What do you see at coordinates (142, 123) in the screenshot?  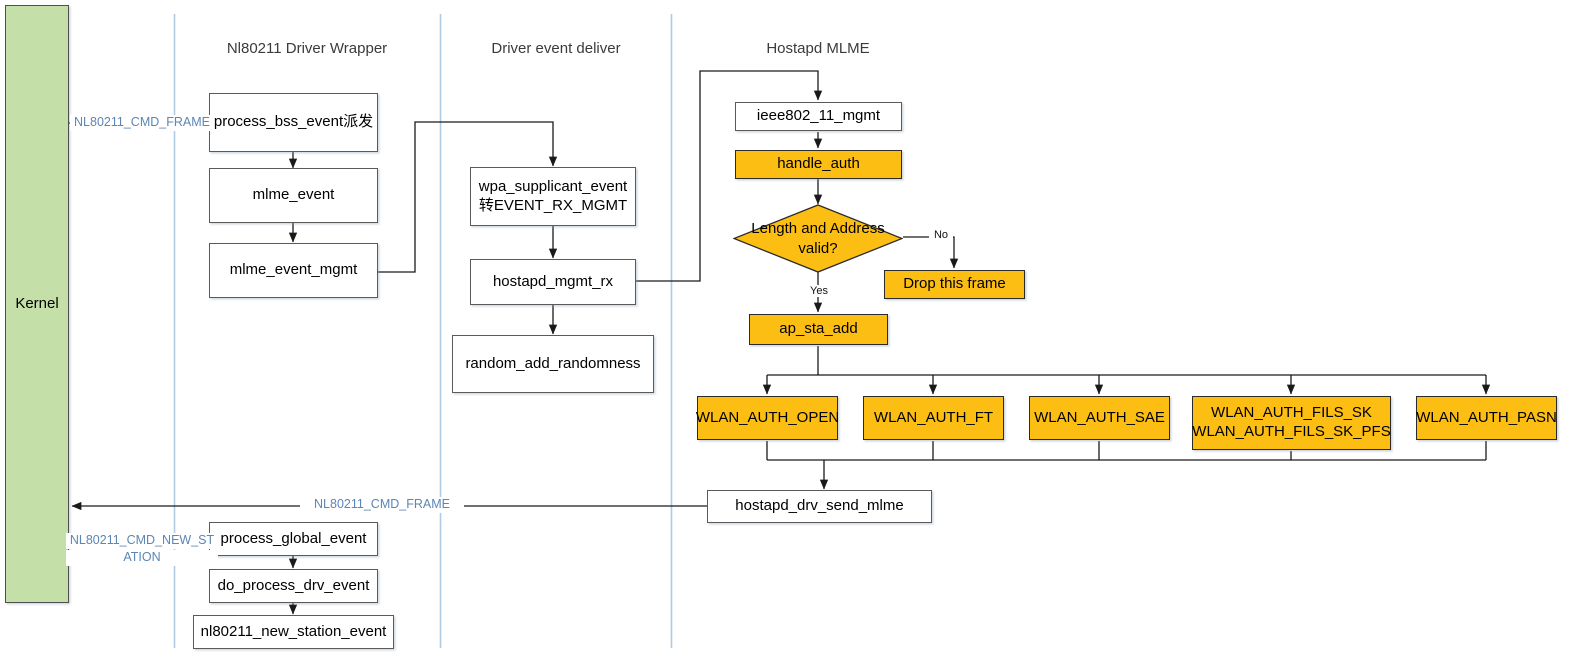 I see `edge-label-cmd-frame-in: NL80211_CMD_FRAME` at bounding box center [142, 123].